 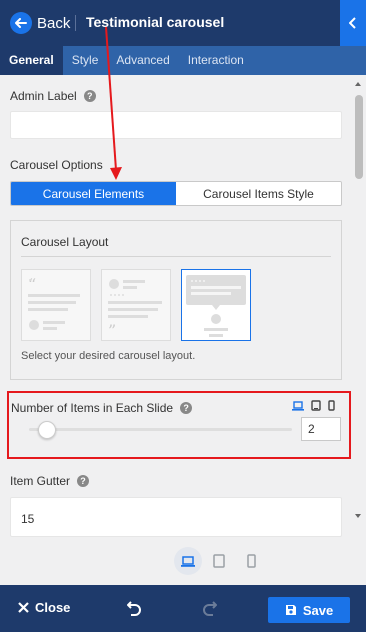 I want to click on items-per-slide-section: Number of Items in Each Slide ? 2, so click(x=179, y=425).